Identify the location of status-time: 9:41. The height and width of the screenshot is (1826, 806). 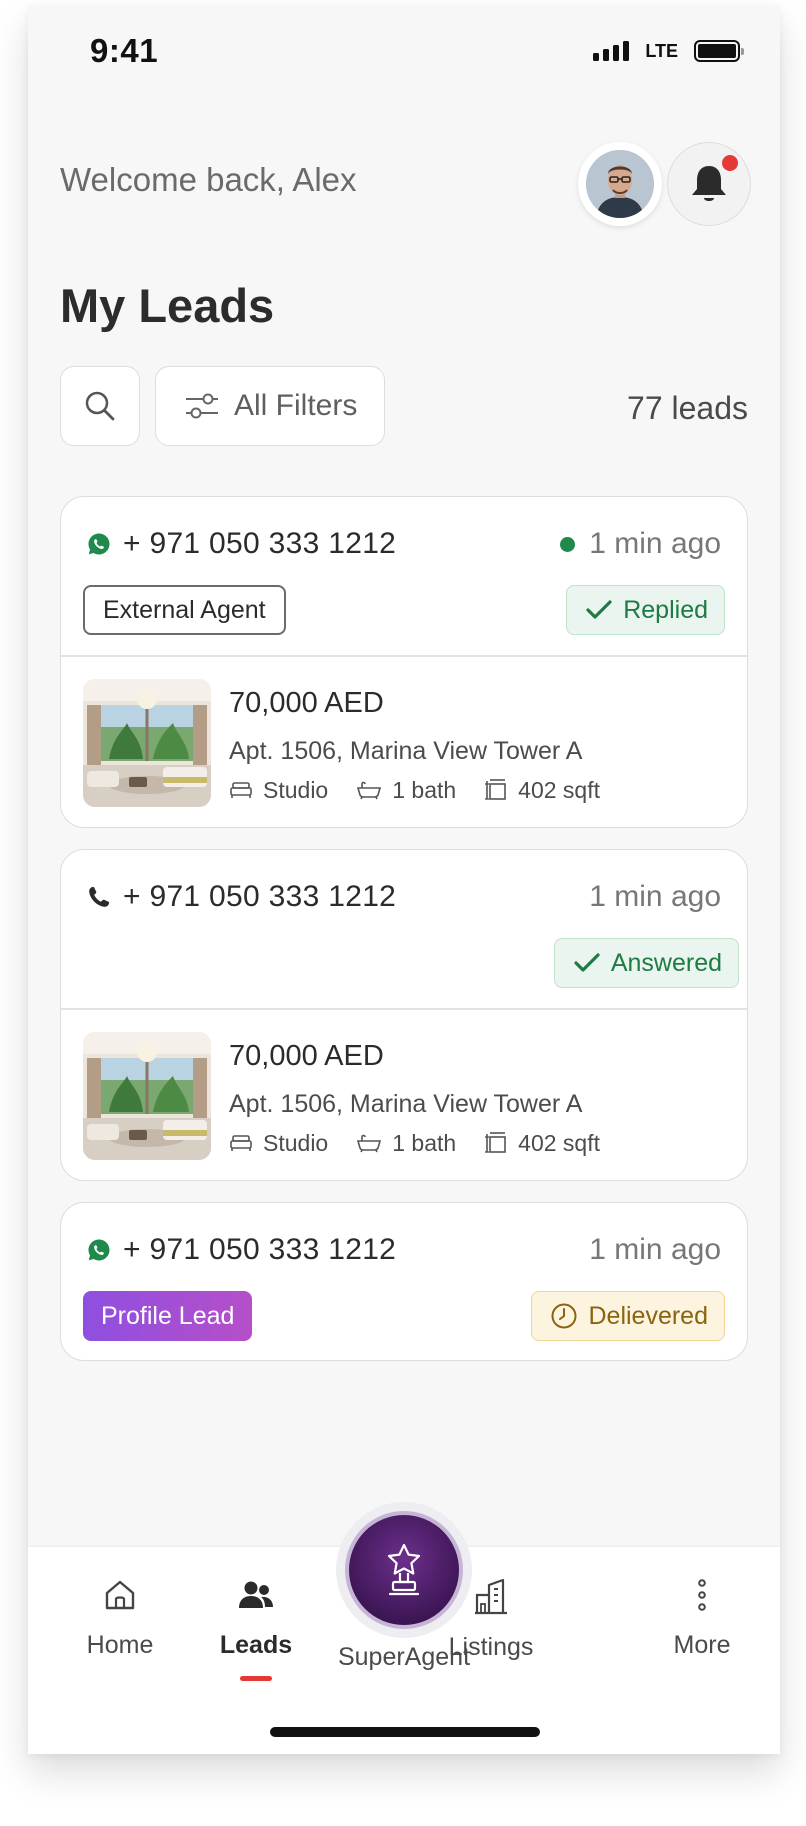
(124, 50).